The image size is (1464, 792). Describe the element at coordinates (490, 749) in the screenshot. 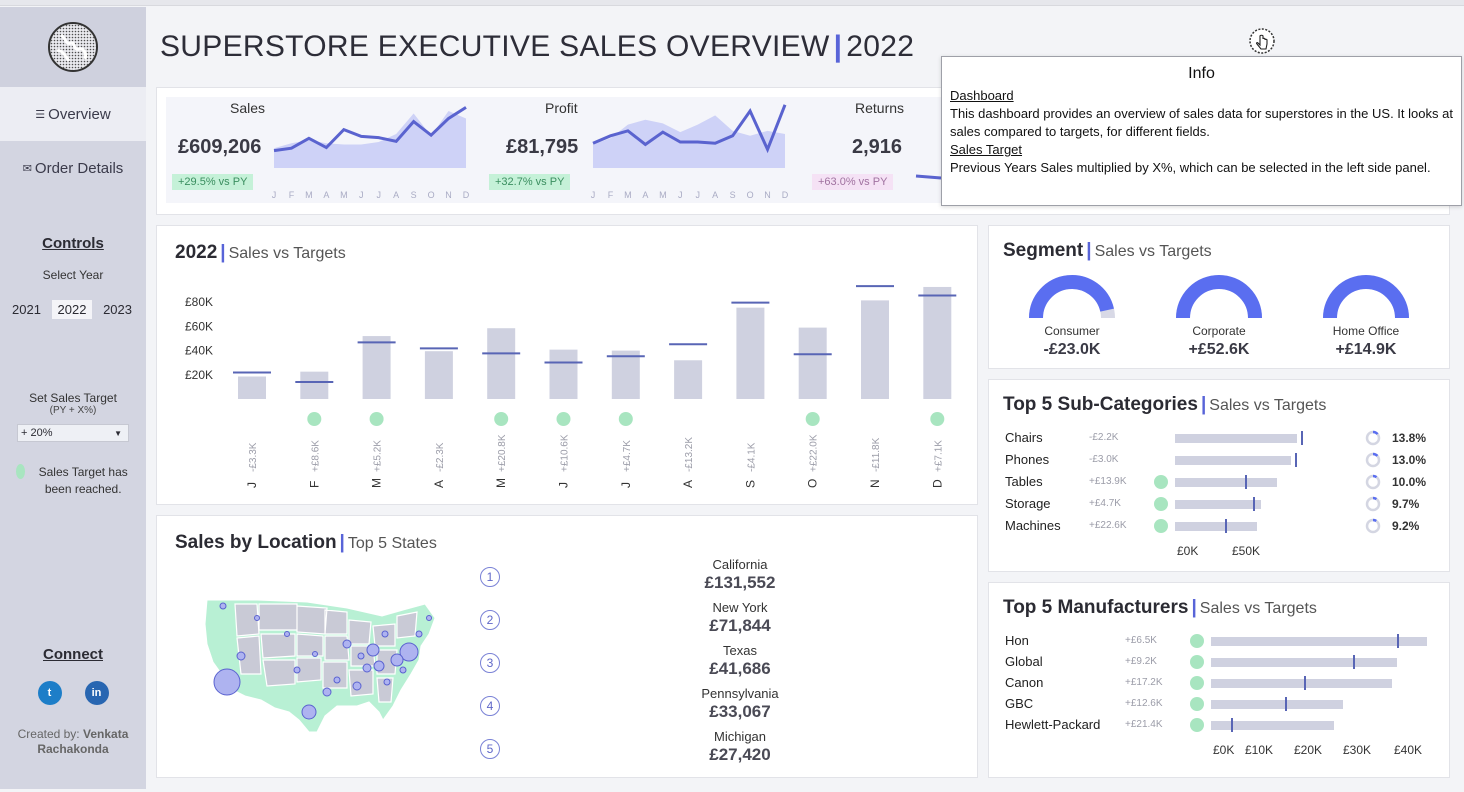

I see `rank-badge-5: 5` at that location.